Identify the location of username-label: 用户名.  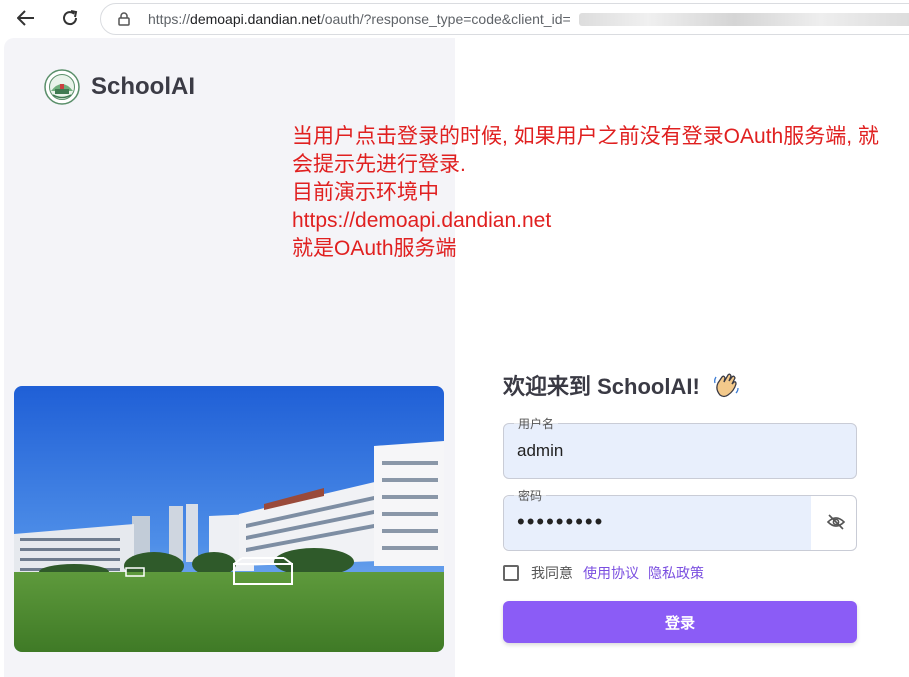
(536, 423).